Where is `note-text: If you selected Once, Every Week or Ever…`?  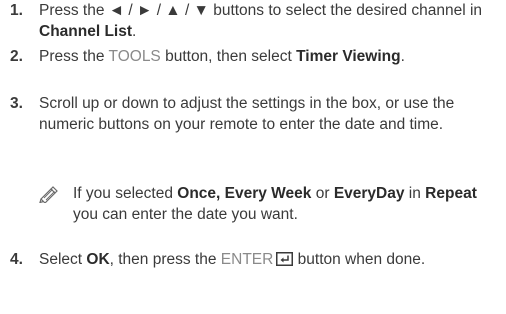 note-text: If you selected Once, Every Week or Ever… is located at coordinates (287, 204).